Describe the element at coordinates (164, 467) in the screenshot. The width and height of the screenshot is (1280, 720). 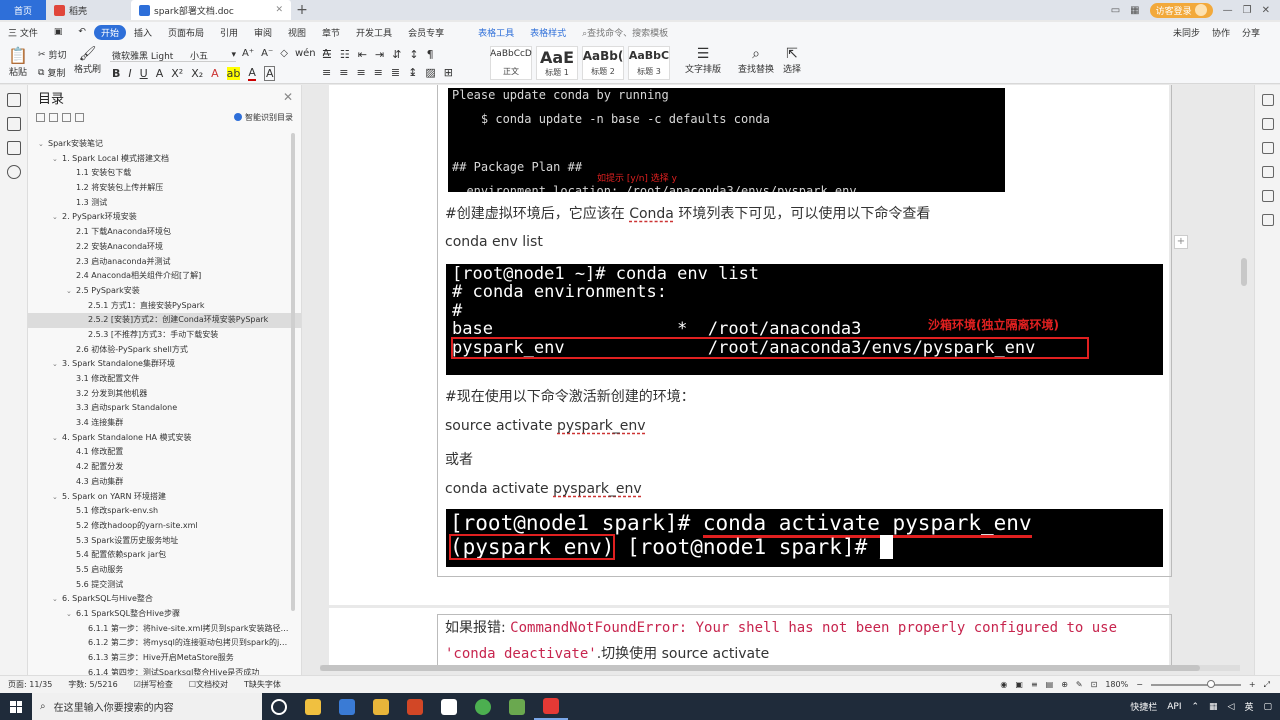
I see `toc-item: 4.2 配置分发` at that location.